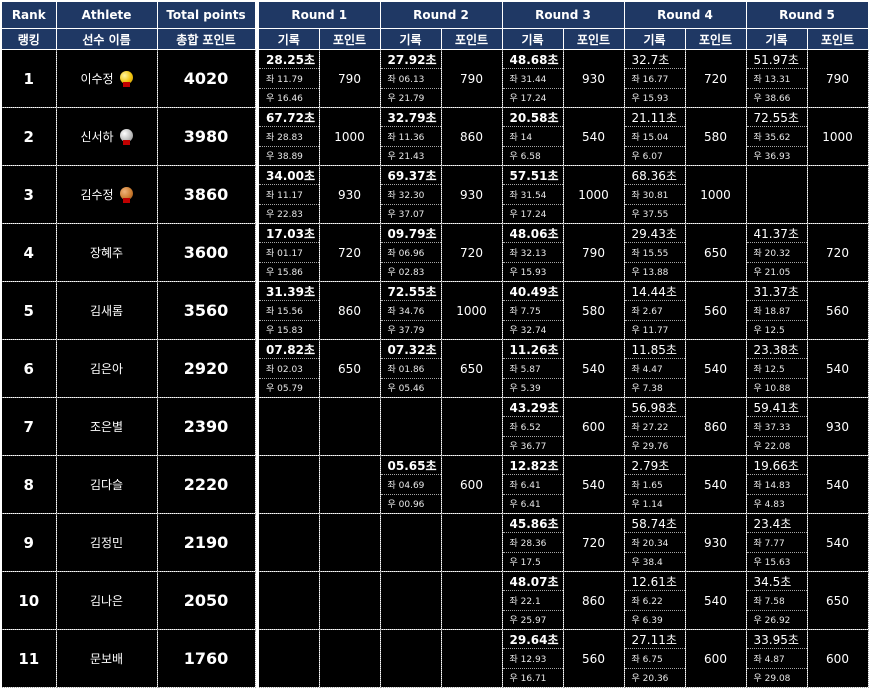  I want to click on record-left: 좌 4.47, so click(647, 369).